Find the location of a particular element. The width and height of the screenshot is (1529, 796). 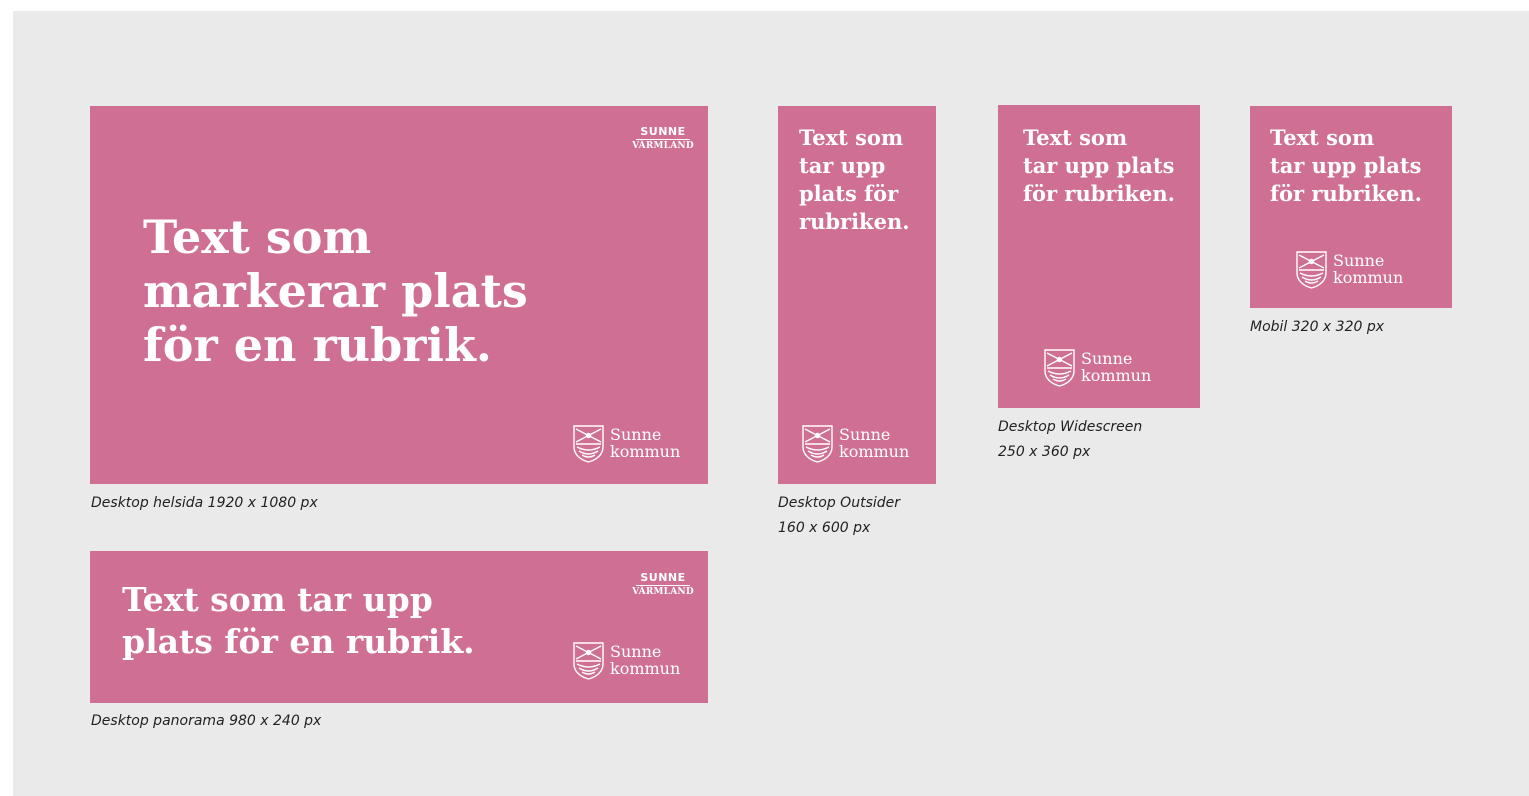

banner-headline: Text som markerar plats för en rubrik. is located at coordinates (335, 291).